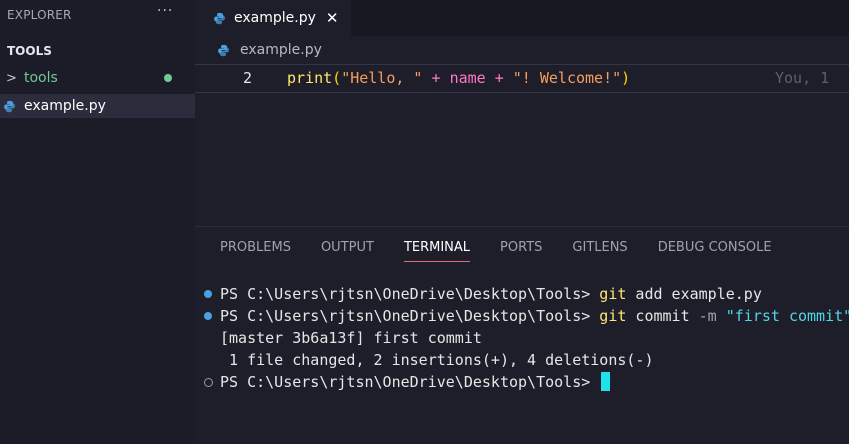 Image resolution: width=849 pixels, height=444 pixels. I want to click on more-actions-icon: ···, so click(165, 11).